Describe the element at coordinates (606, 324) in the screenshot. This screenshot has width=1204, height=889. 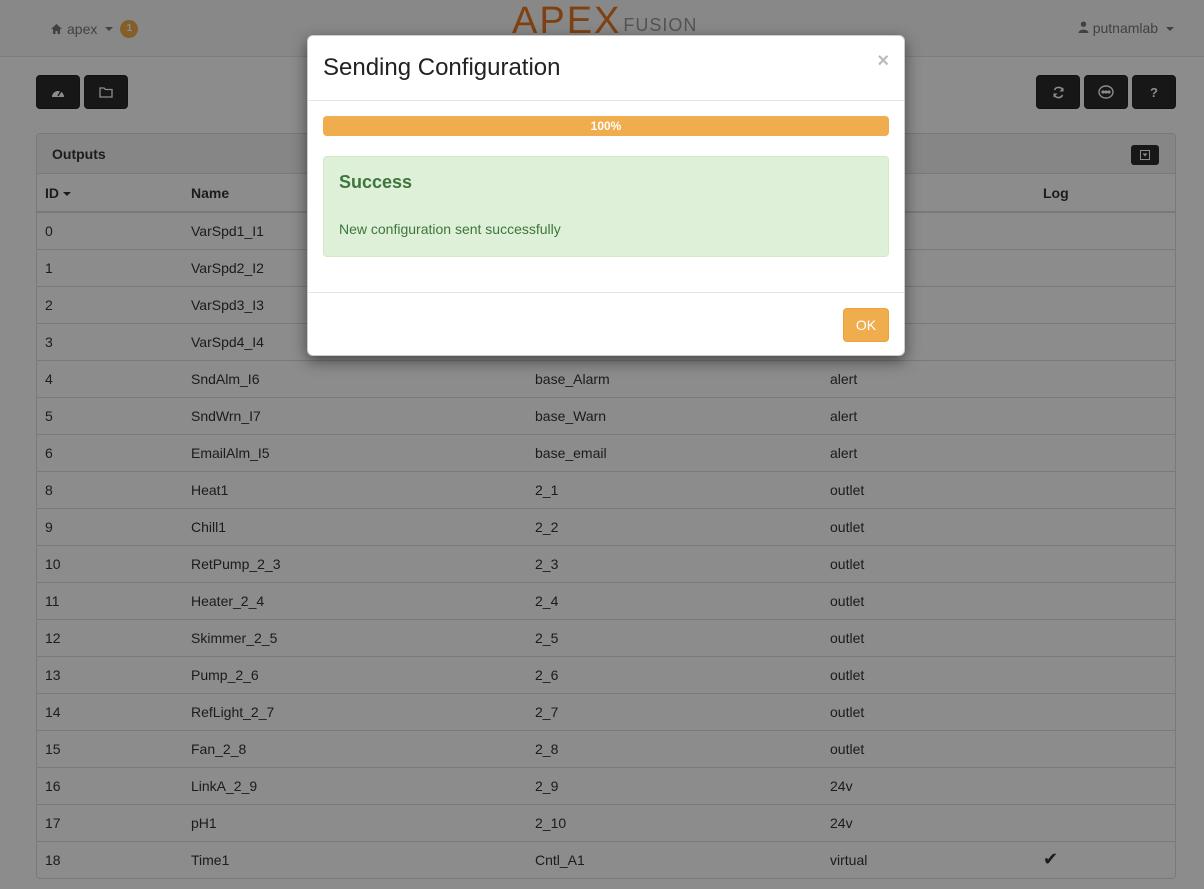
I see `modal-footer: OK` at that location.